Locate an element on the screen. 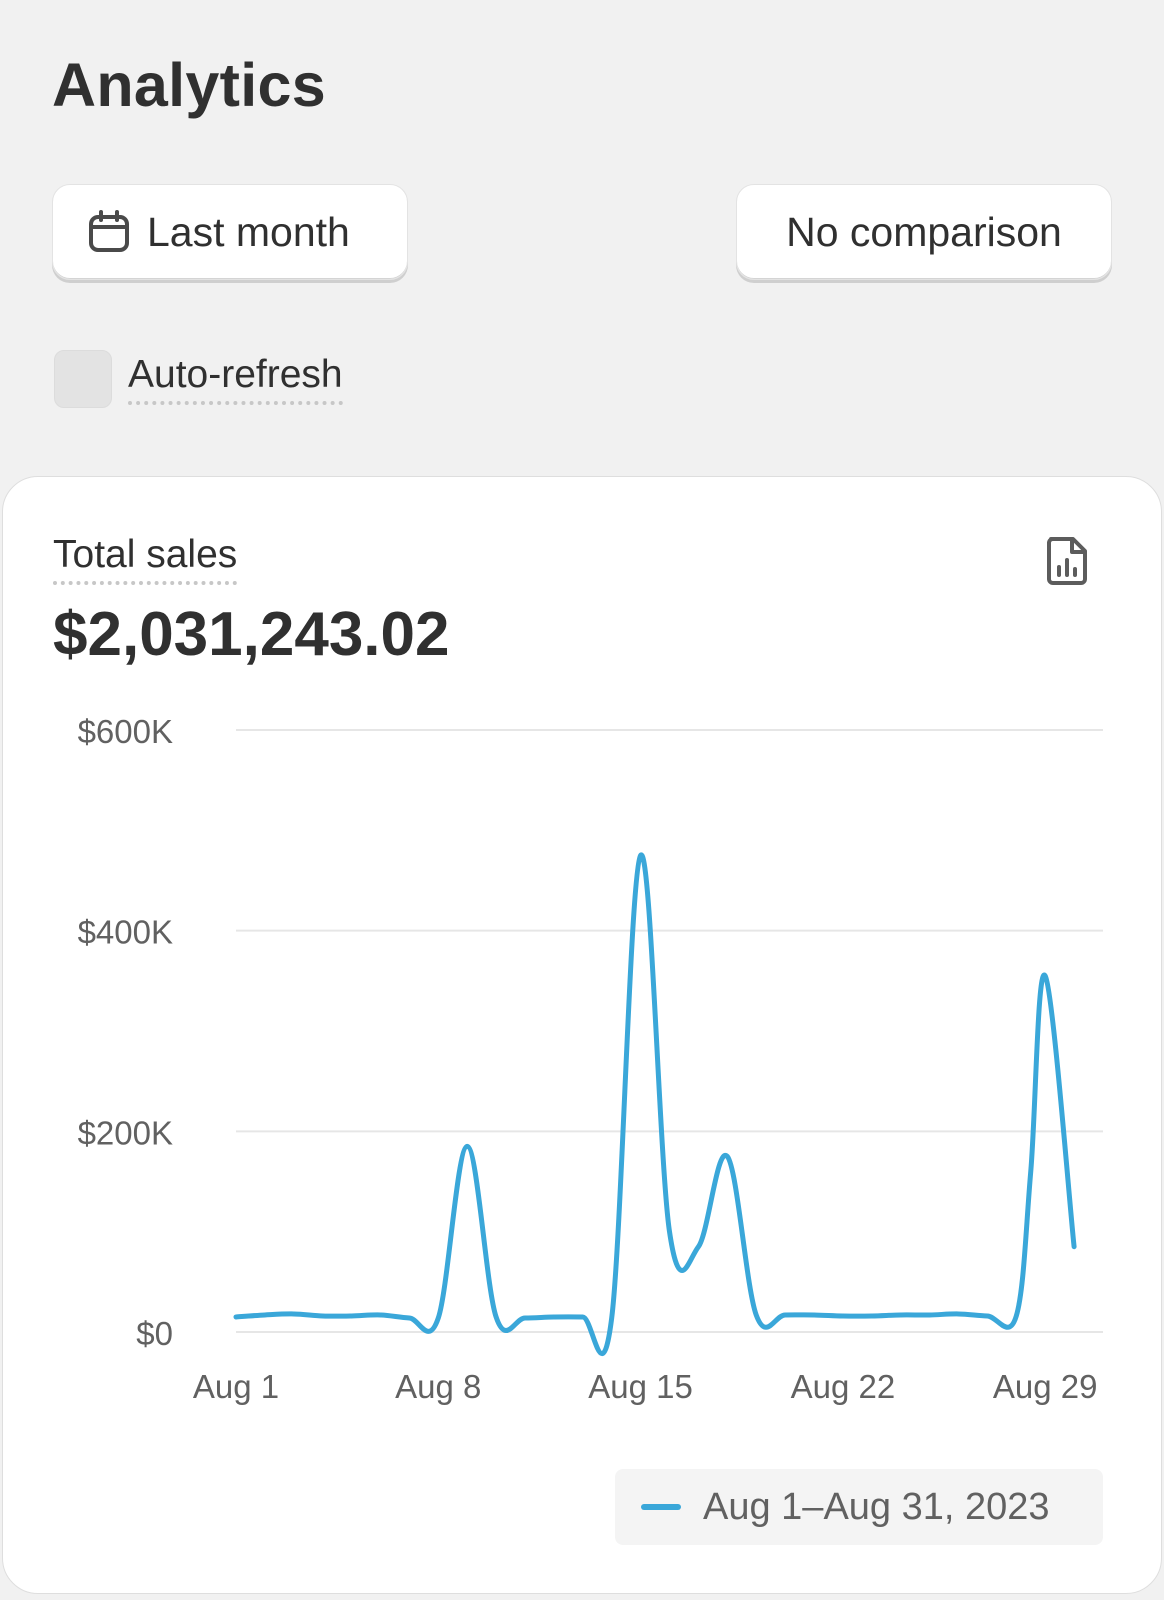 This screenshot has width=1164, height=1600. x-tick-label: Aug 8 is located at coordinates (438, 1386).